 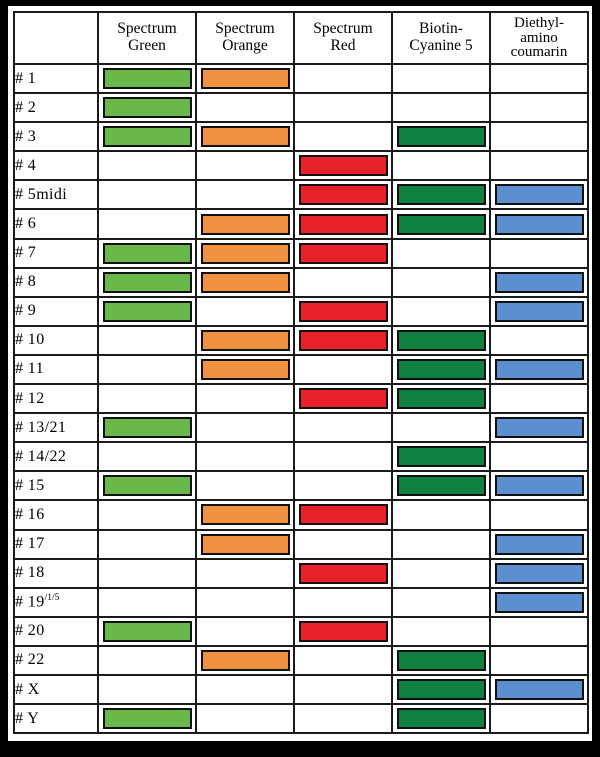 What do you see at coordinates (26, 253) in the screenshot?
I see `row-label-text: # 7` at bounding box center [26, 253].